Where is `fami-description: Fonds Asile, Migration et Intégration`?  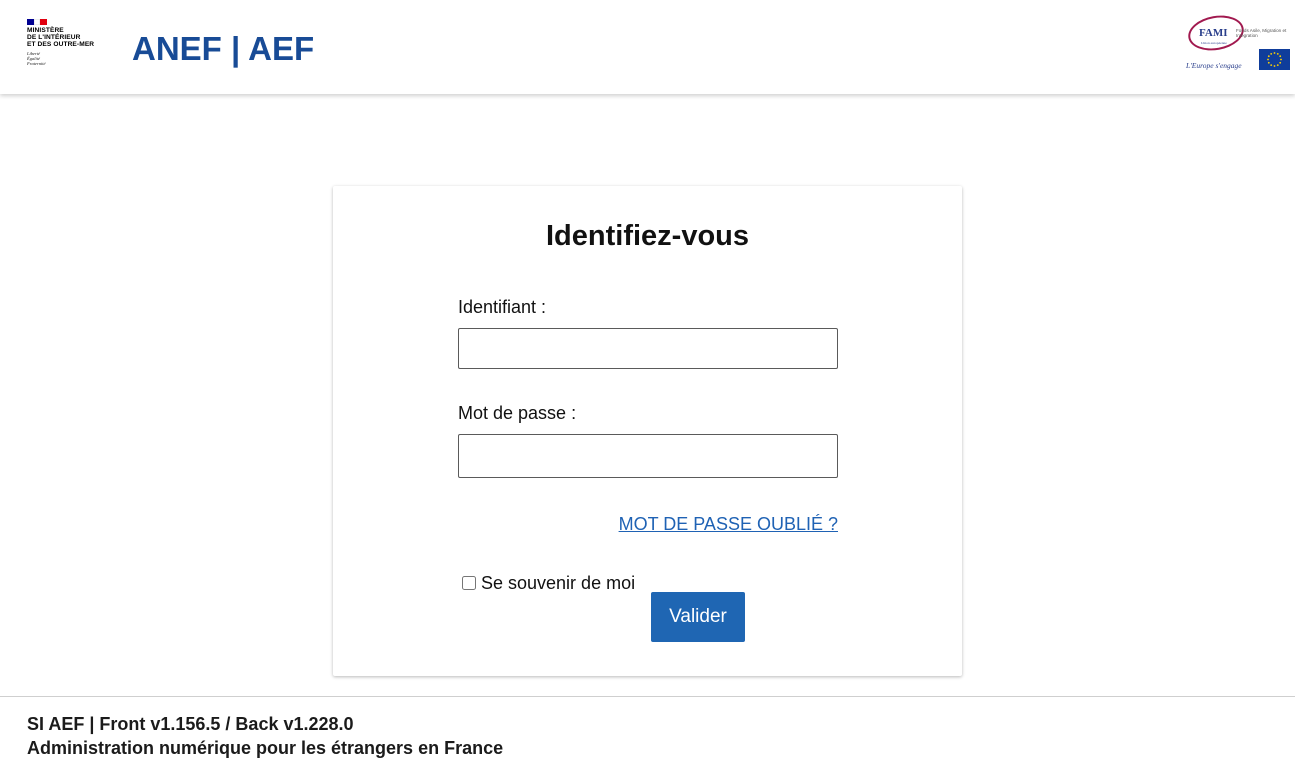 fami-description: Fonds Asile, Migration et Intégration is located at coordinates (1261, 33).